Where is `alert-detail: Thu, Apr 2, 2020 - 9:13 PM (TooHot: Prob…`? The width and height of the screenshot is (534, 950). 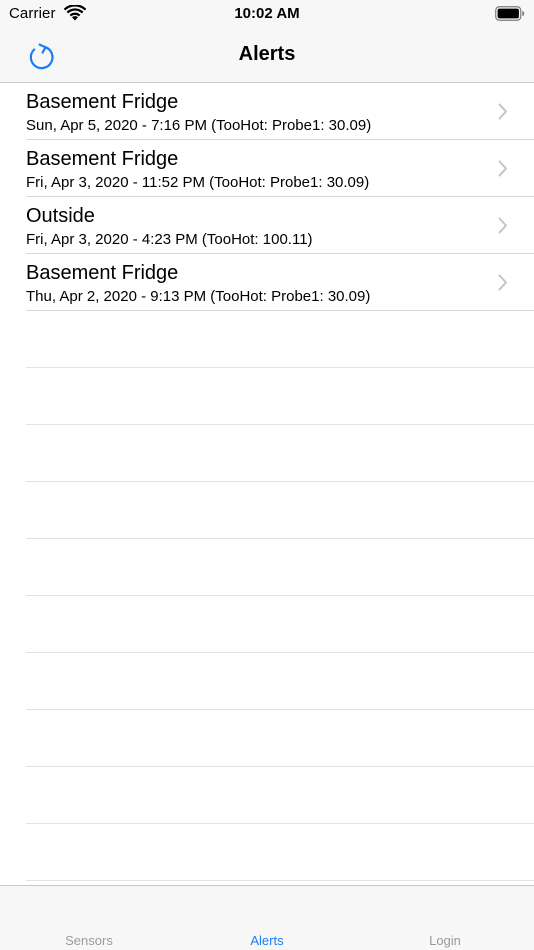
alert-detail: Thu, Apr 2, 2020 - 9:13 PM (TooHot: Prob… is located at coordinates (198, 296).